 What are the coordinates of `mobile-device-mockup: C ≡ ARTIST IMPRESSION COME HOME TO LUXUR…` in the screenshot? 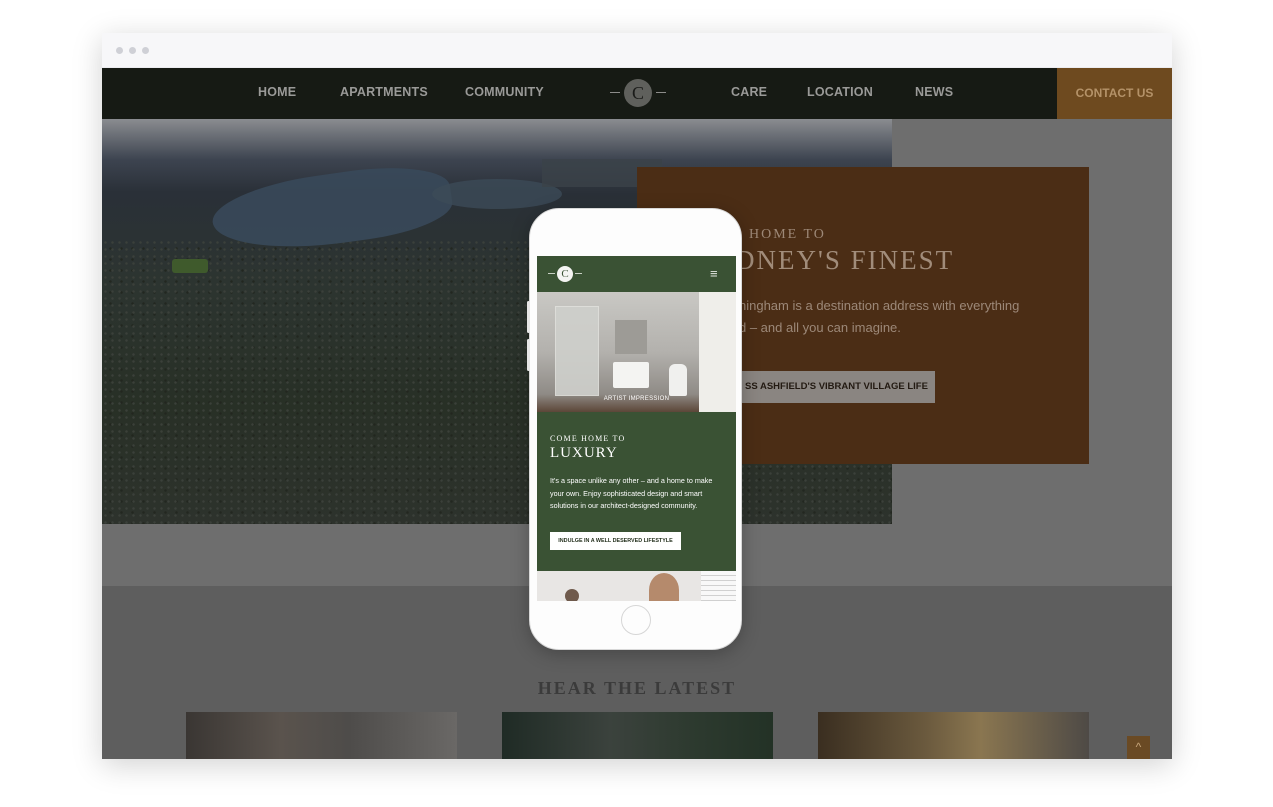 It's located at (634, 429).